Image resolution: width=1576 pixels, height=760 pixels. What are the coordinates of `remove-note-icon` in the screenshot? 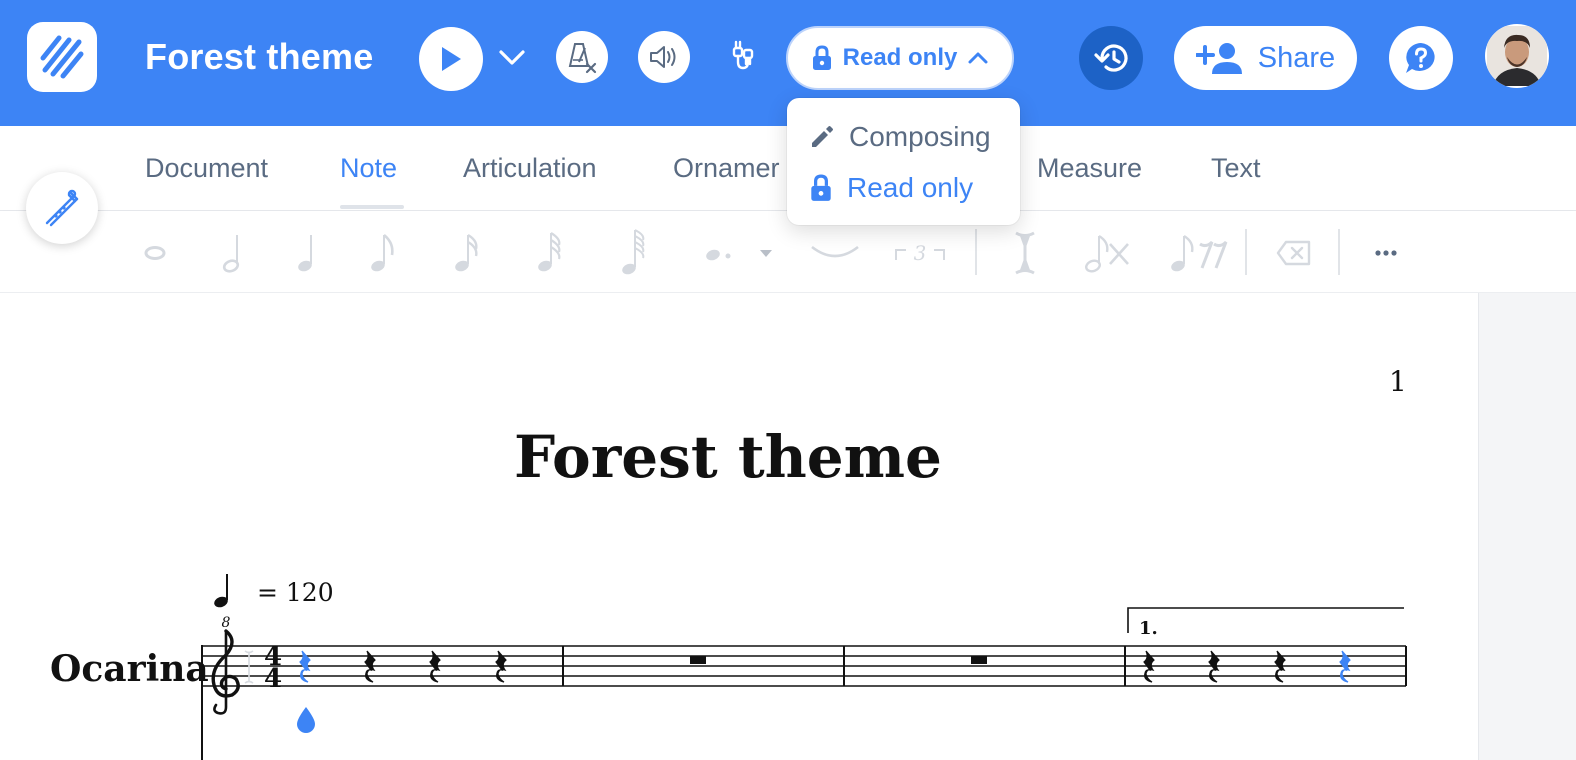 It's located at (1107, 253).